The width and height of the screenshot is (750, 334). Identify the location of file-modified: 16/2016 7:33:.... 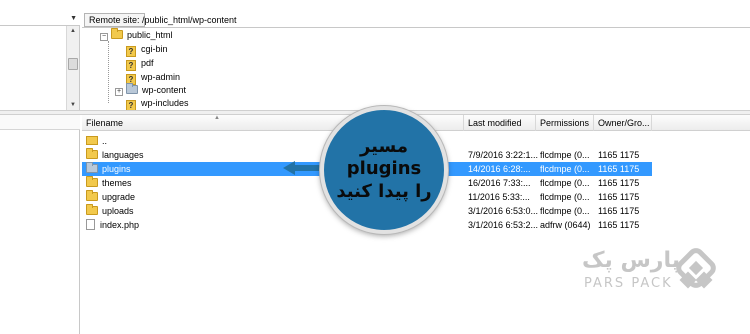
(499, 183).